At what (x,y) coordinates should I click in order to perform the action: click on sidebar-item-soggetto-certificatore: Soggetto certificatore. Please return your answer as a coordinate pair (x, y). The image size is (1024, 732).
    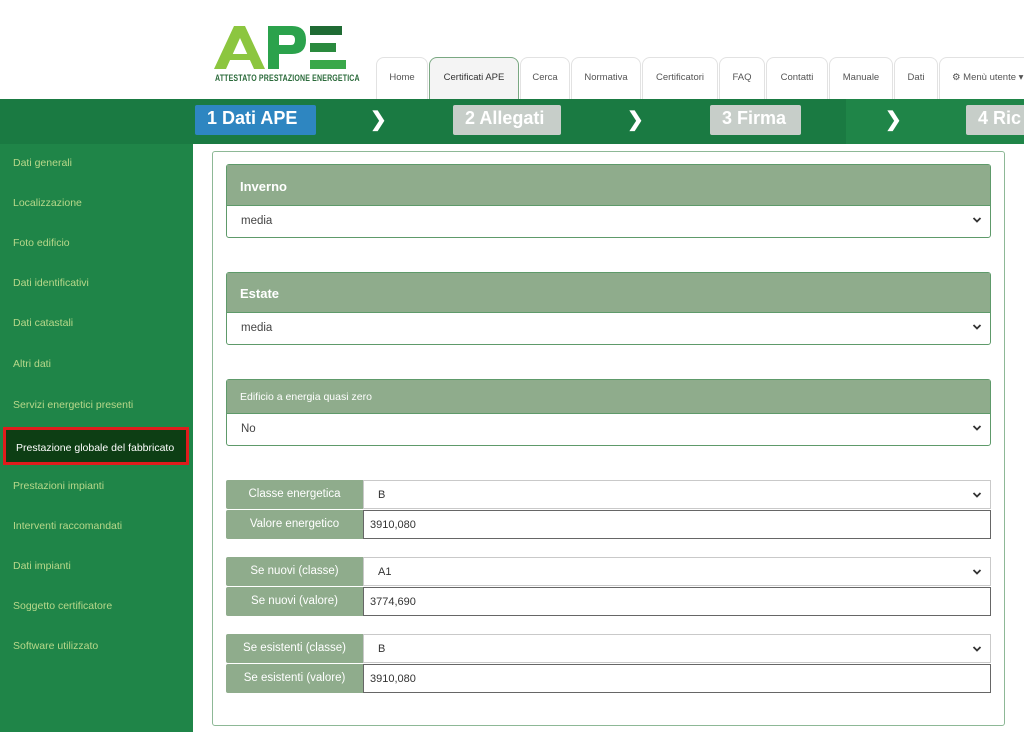
    Looking at the image, I should click on (62, 606).